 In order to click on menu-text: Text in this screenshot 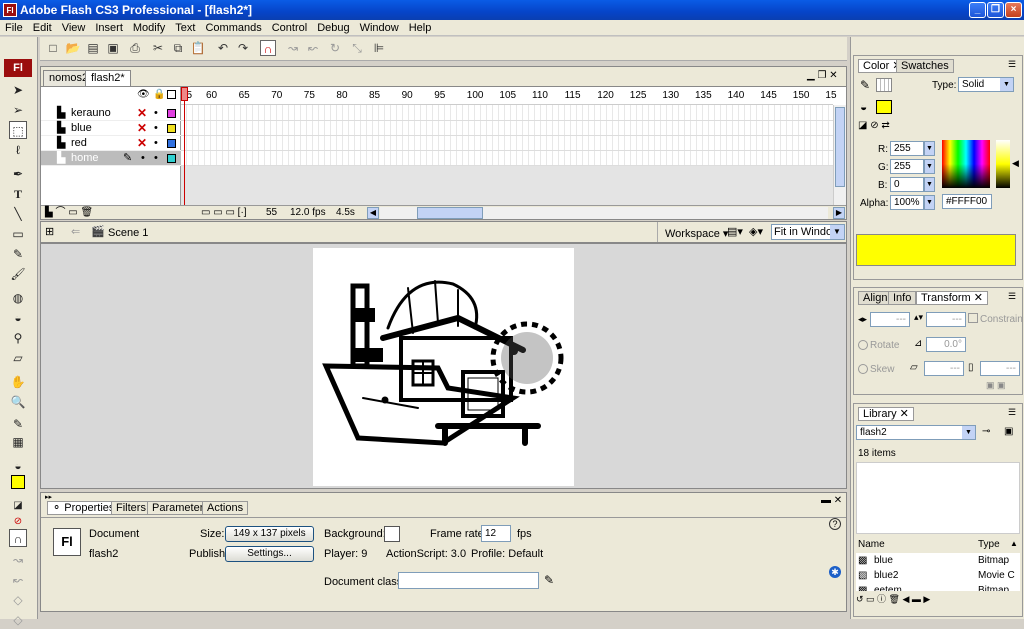, I will do `click(185, 28)`.